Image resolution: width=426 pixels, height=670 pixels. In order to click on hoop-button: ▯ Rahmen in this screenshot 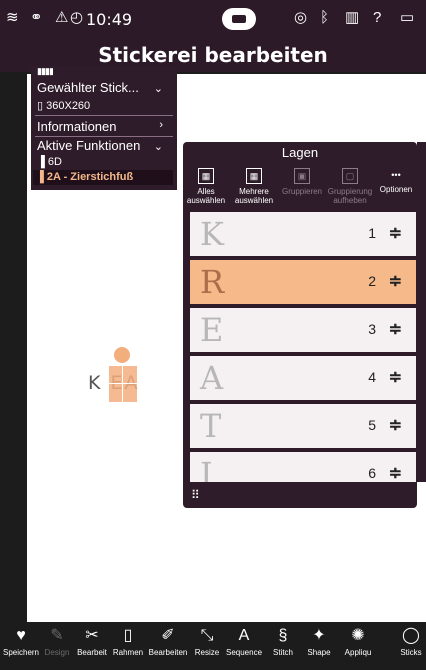, I will do `click(128, 641)`.